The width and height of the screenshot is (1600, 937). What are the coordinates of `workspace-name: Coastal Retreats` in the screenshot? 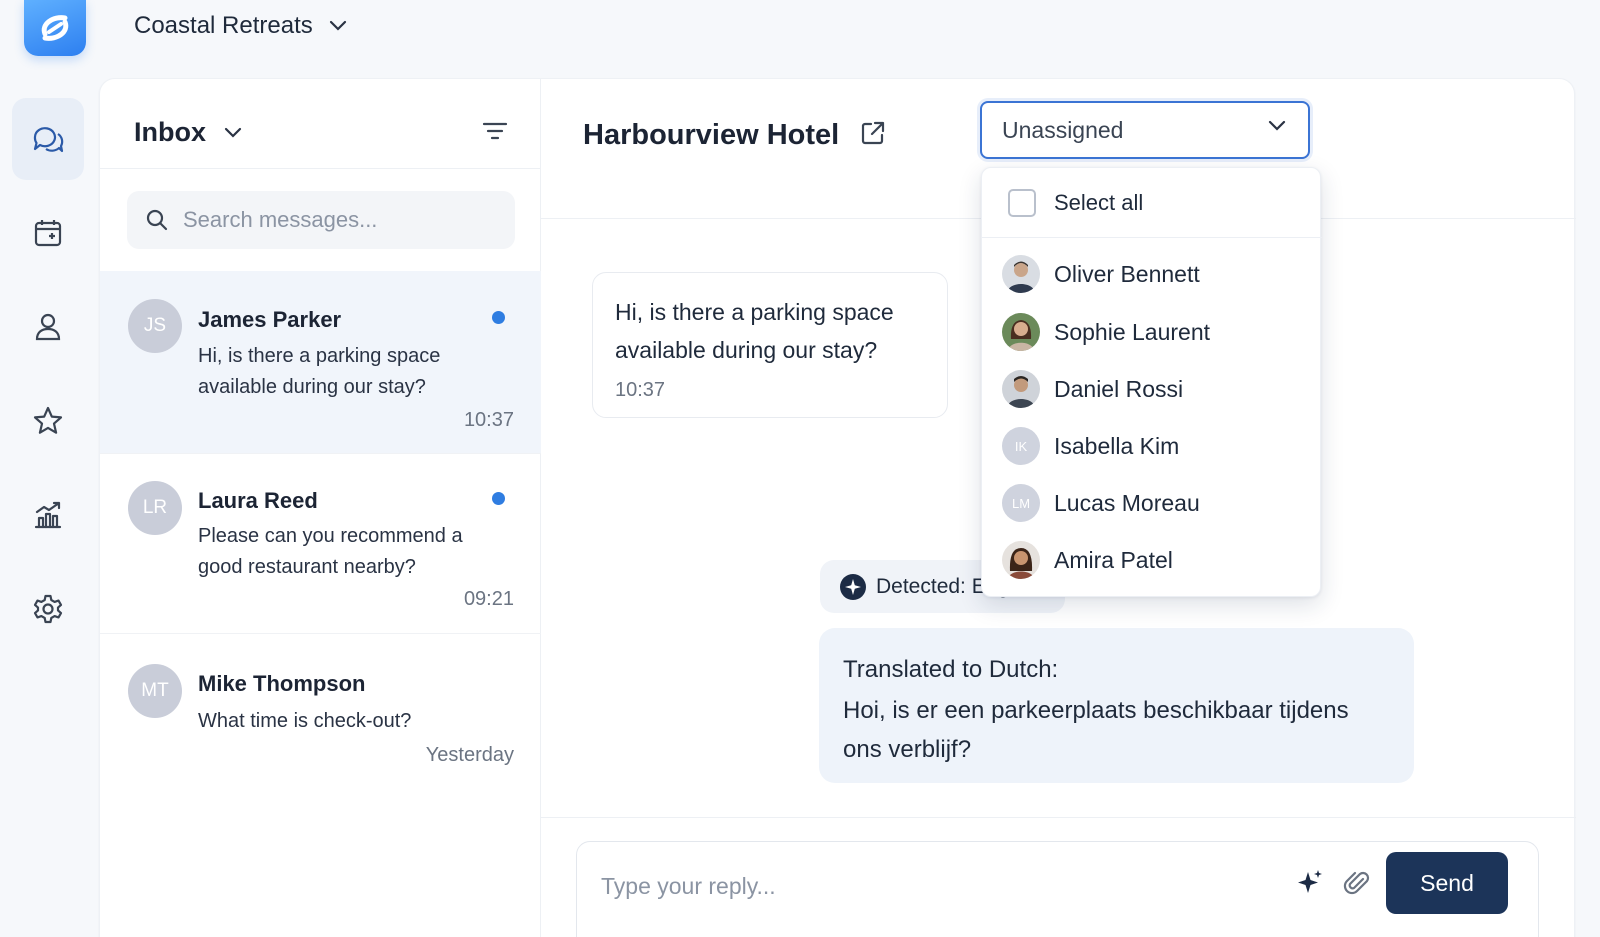 It's located at (223, 25).